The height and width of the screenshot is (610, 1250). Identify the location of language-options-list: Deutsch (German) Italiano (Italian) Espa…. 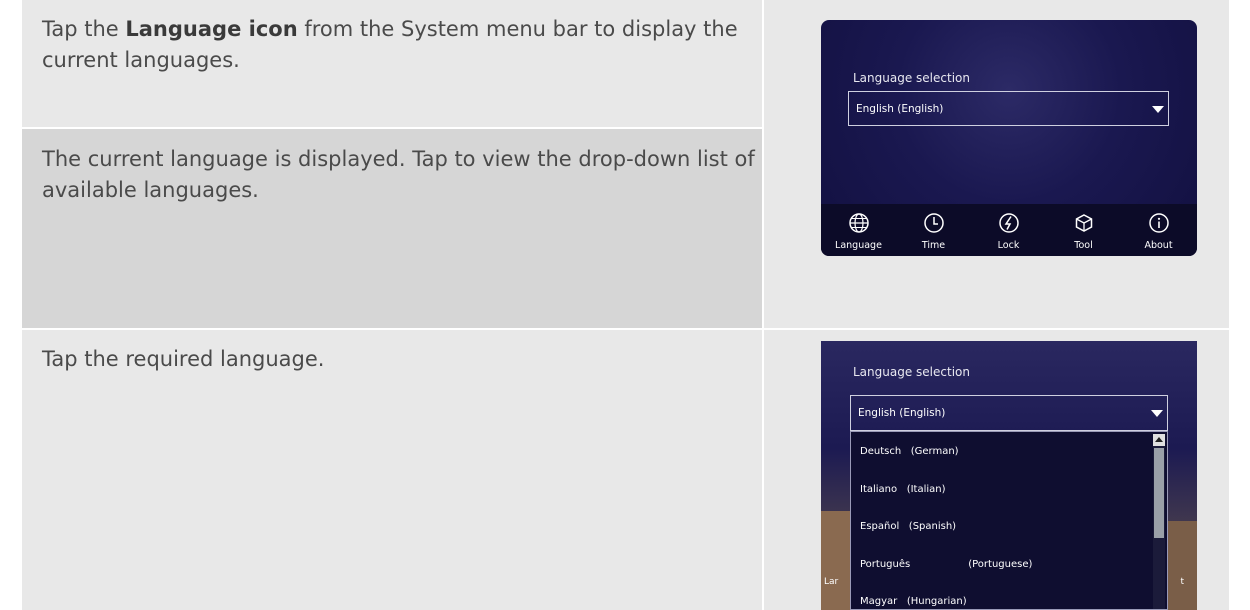
(1009, 520).